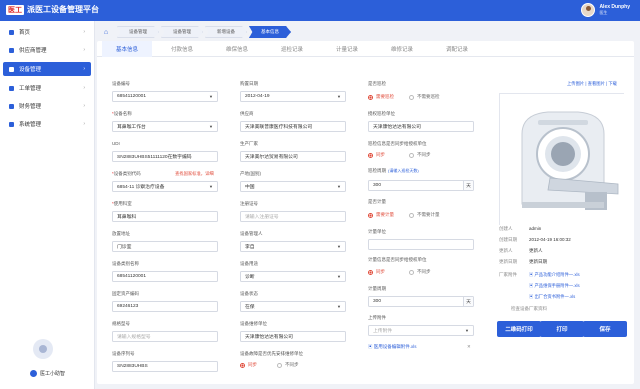 The height and width of the screenshot is (389, 640). What do you see at coordinates (421, 244) in the screenshot?
I see `metering-unit-input` at bounding box center [421, 244].